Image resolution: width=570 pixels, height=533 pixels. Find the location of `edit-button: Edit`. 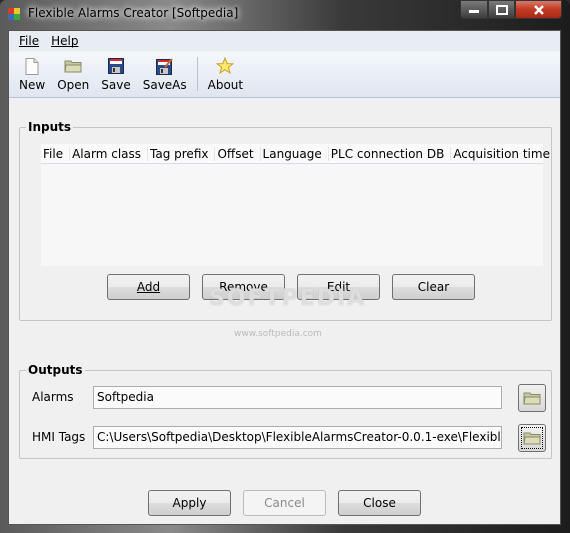

edit-button: Edit is located at coordinates (338, 287).